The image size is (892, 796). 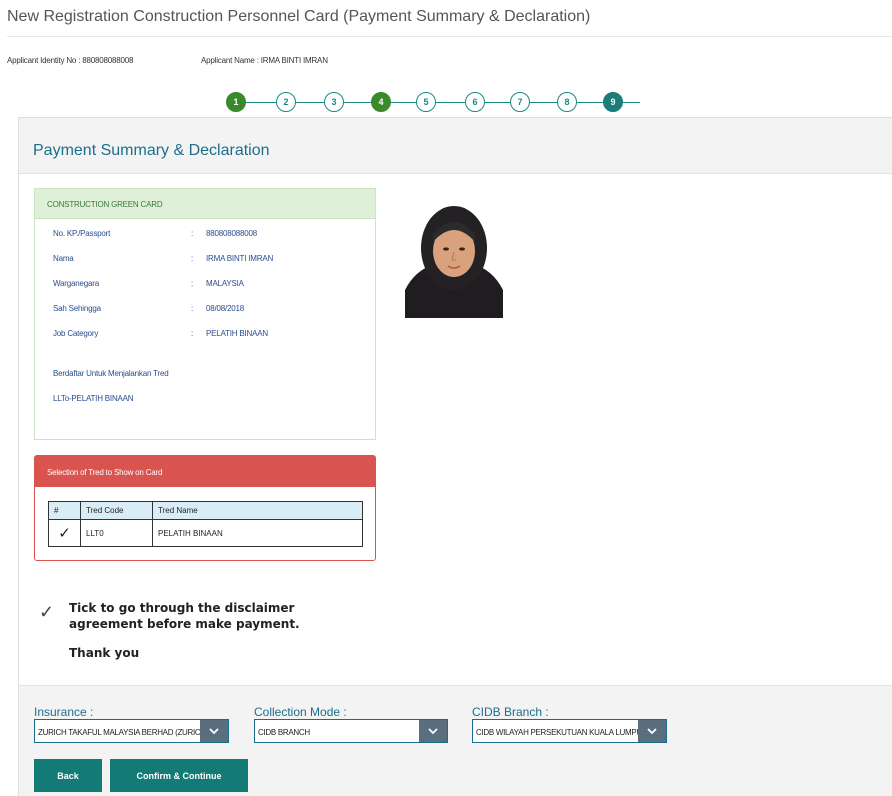 What do you see at coordinates (236, 102) in the screenshot?
I see `step-1: 1` at bounding box center [236, 102].